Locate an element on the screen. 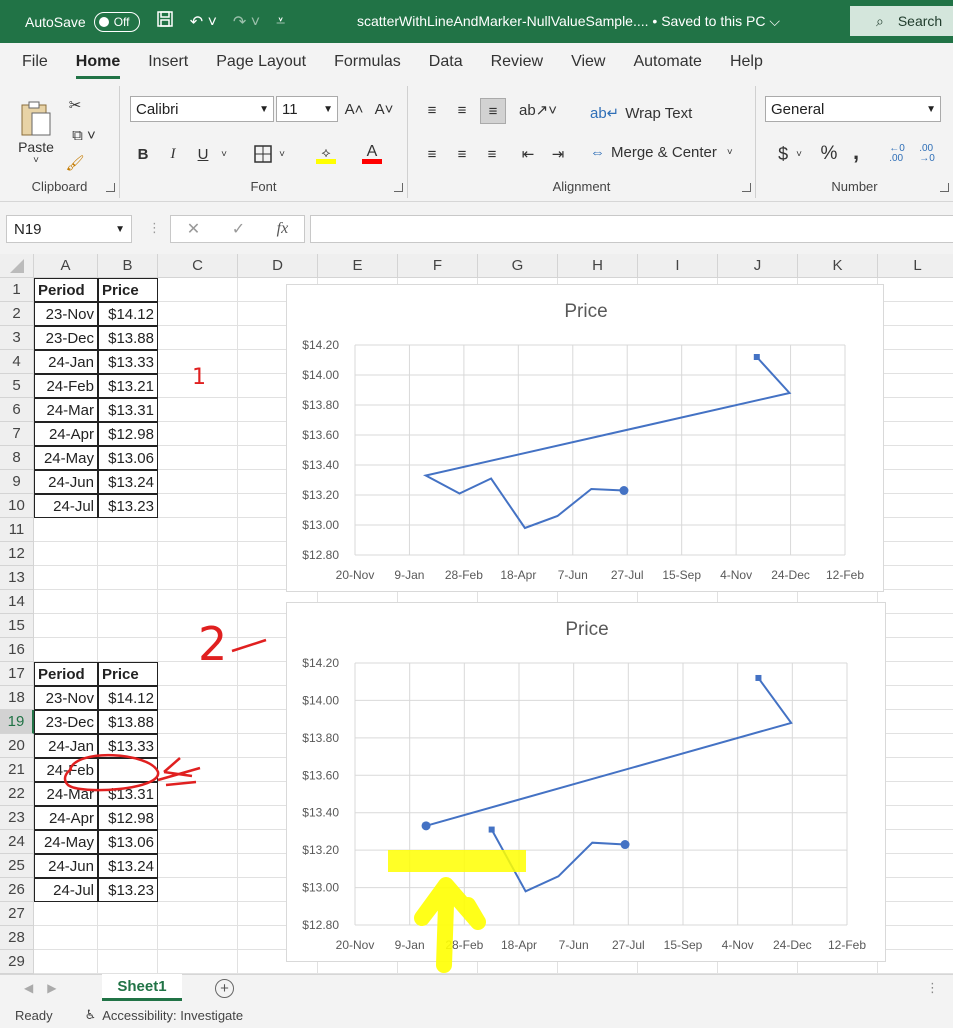 The width and height of the screenshot is (953, 1028). row-header: 24 is located at coordinates (17, 842).